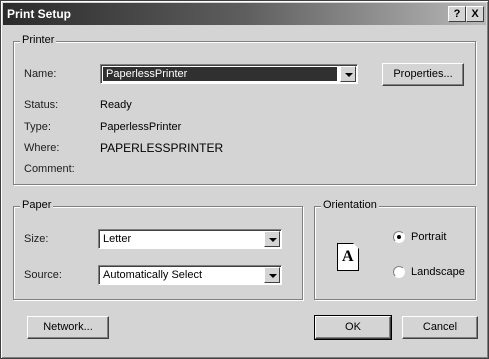 This screenshot has width=489, height=359. I want to click on ok-button: OK, so click(353, 327).